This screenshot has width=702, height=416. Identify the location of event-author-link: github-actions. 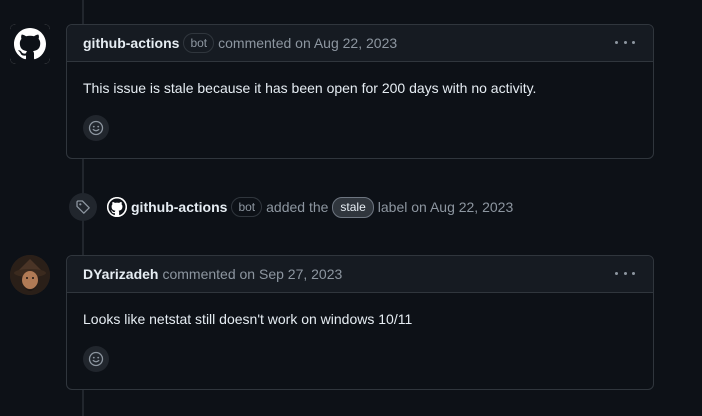
(179, 207).